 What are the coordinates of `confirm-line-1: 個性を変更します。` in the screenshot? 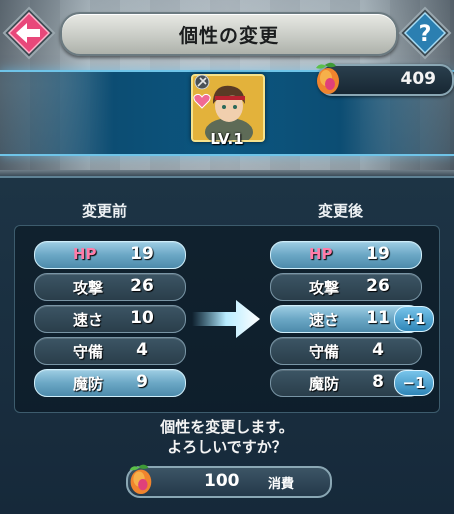 It's located at (227, 427).